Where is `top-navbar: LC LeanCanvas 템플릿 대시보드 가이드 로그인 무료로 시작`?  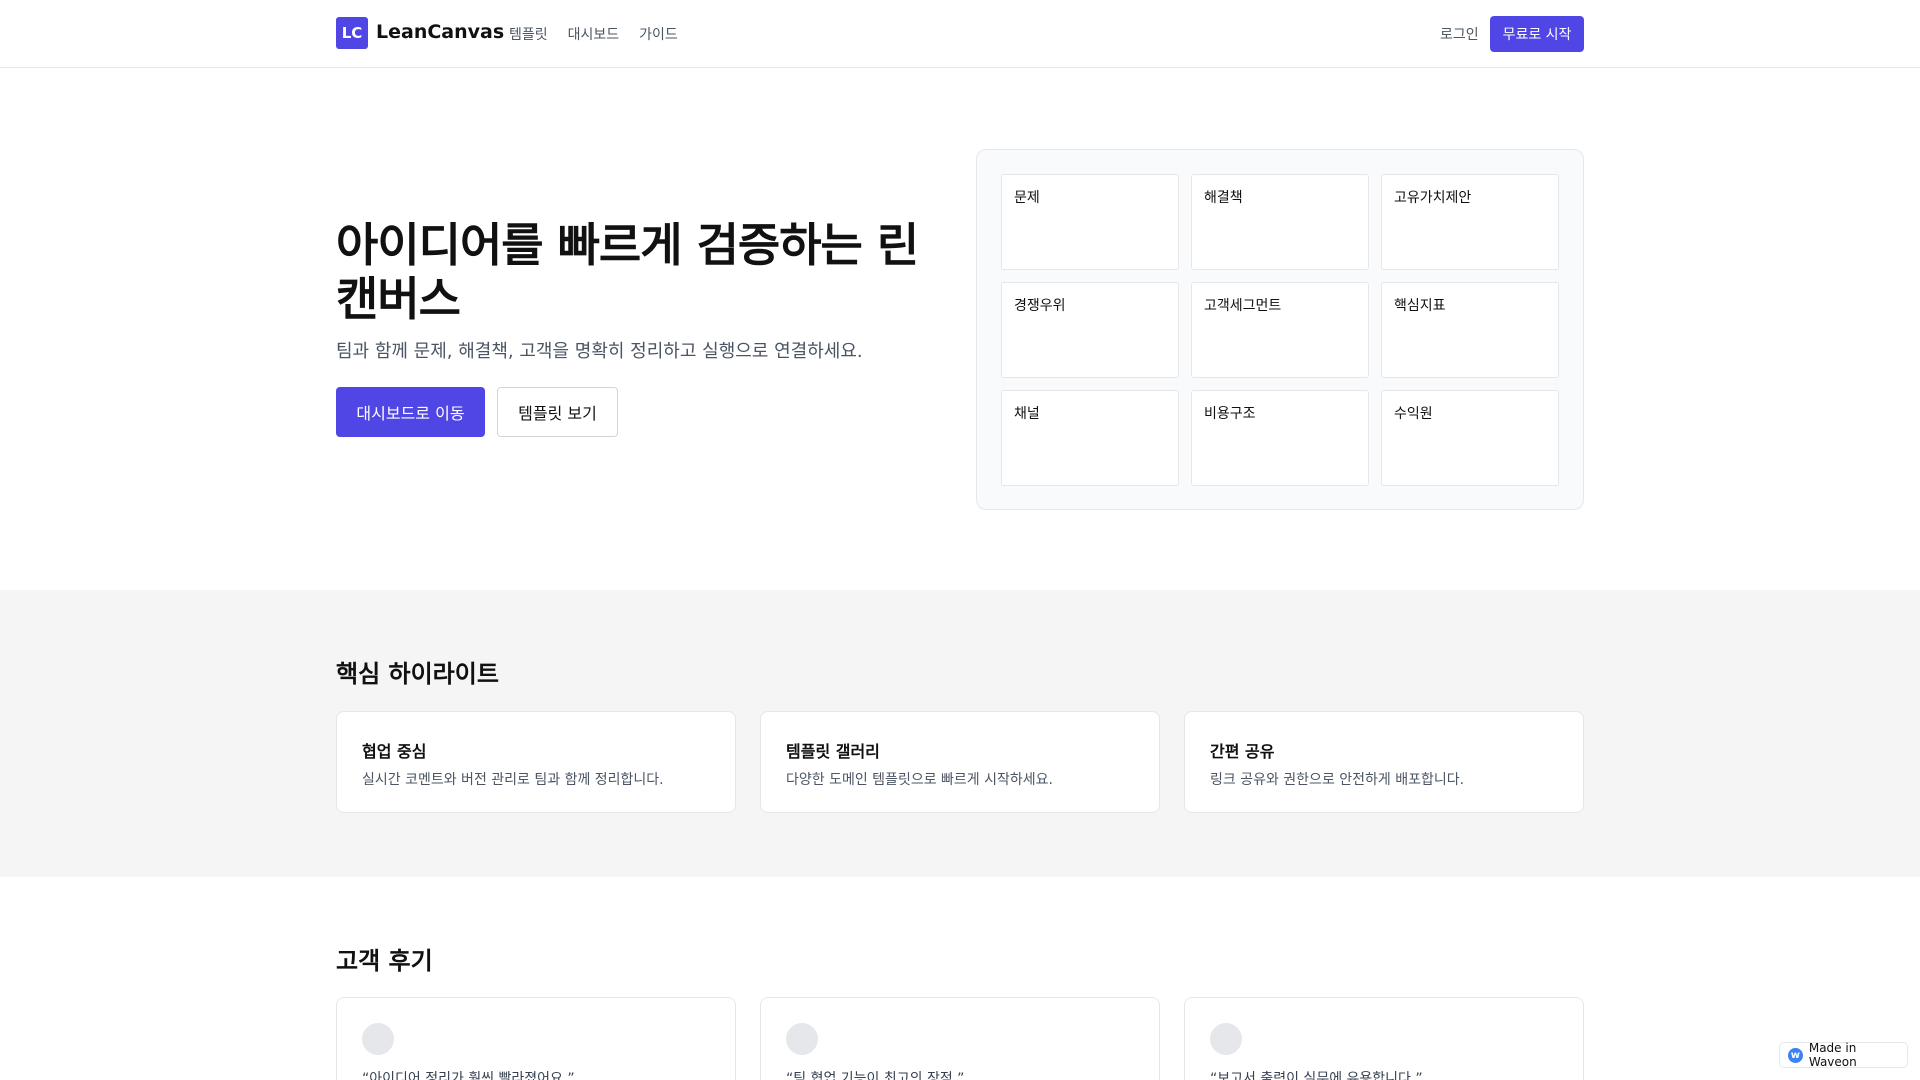
top-navbar: LC LeanCanvas 템플릿 대시보드 가이드 로그인 무료로 시작 is located at coordinates (960, 34).